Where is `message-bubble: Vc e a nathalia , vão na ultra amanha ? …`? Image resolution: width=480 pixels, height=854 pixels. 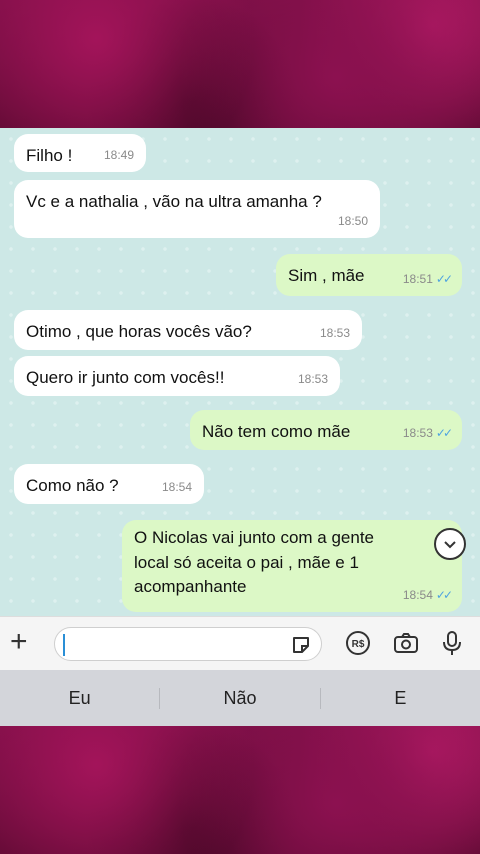
message-bubble: Vc e a nathalia , vão na ultra amanha ? … is located at coordinates (197, 209).